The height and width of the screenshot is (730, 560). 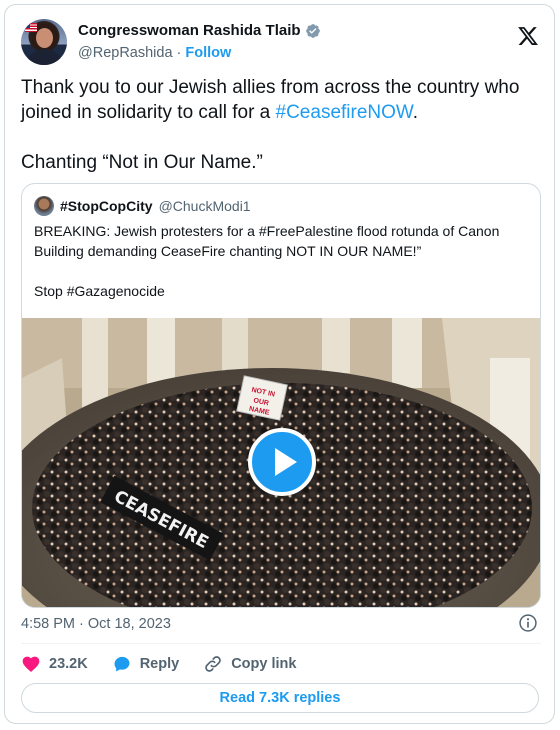 What do you see at coordinates (280, 698) in the screenshot?
I see `read-replies-button: Read 7.3K replies` at bounding box center [280, 698].